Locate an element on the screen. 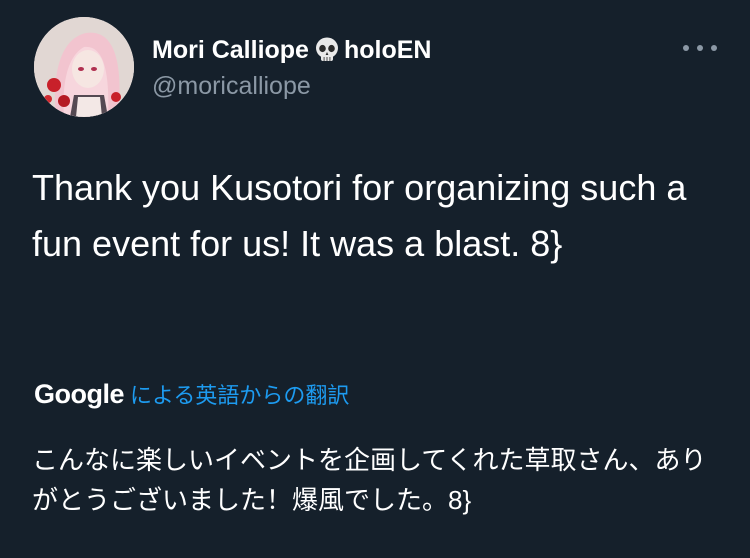 This screenshot has width=750, height=558. avatar-illustration is located at coordinates (84, 67).